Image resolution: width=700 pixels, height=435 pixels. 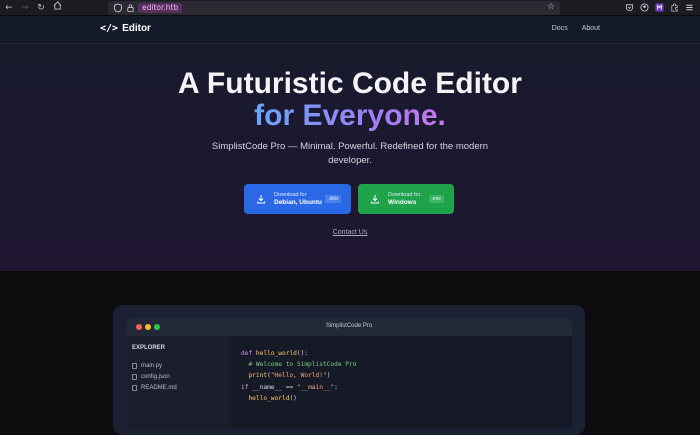 What do you see at coordinates (551, 7) in the screenshot?
I see `star-icon: ☆` at bounding box center [551, 7].